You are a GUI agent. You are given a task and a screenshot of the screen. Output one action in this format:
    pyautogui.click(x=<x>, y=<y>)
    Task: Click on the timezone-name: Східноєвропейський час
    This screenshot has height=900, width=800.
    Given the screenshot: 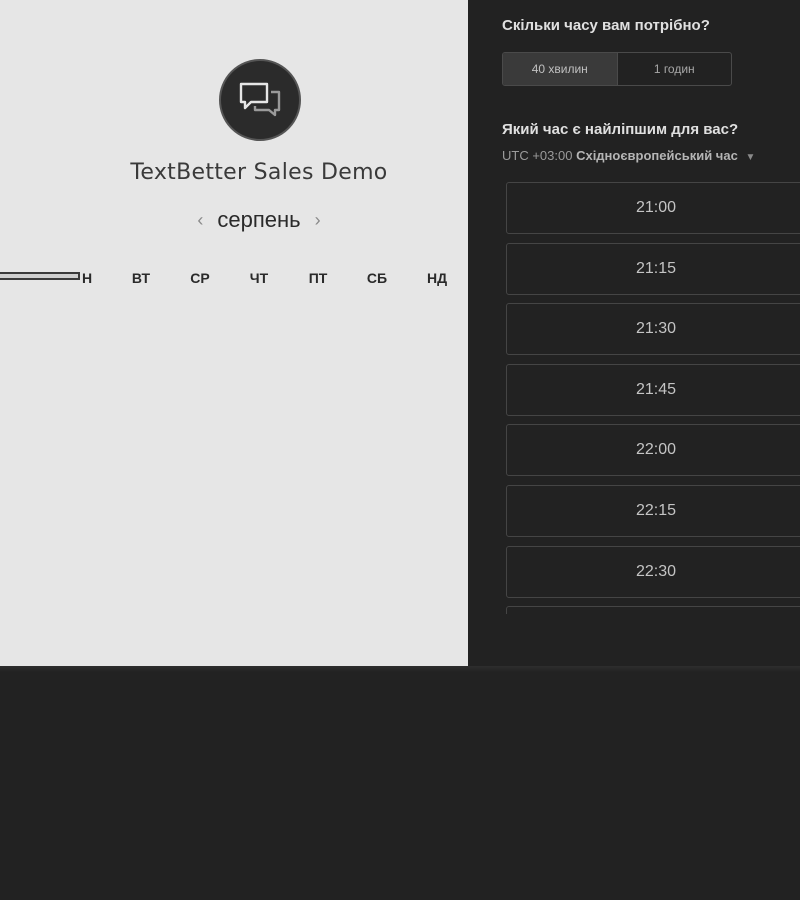 What is the action you would take?
    pyautogui.click(x=657, y=155)
    